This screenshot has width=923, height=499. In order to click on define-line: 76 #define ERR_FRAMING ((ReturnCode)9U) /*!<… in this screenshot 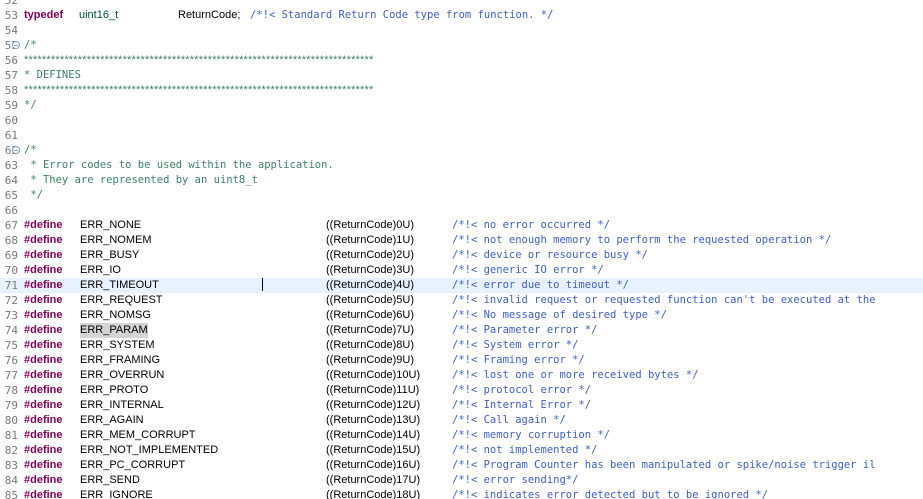, I will do `click(461, 360)`.